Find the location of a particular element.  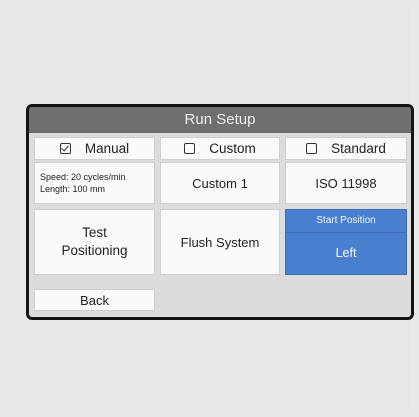

start-position-value: Left is located at coordinates (346, 253).